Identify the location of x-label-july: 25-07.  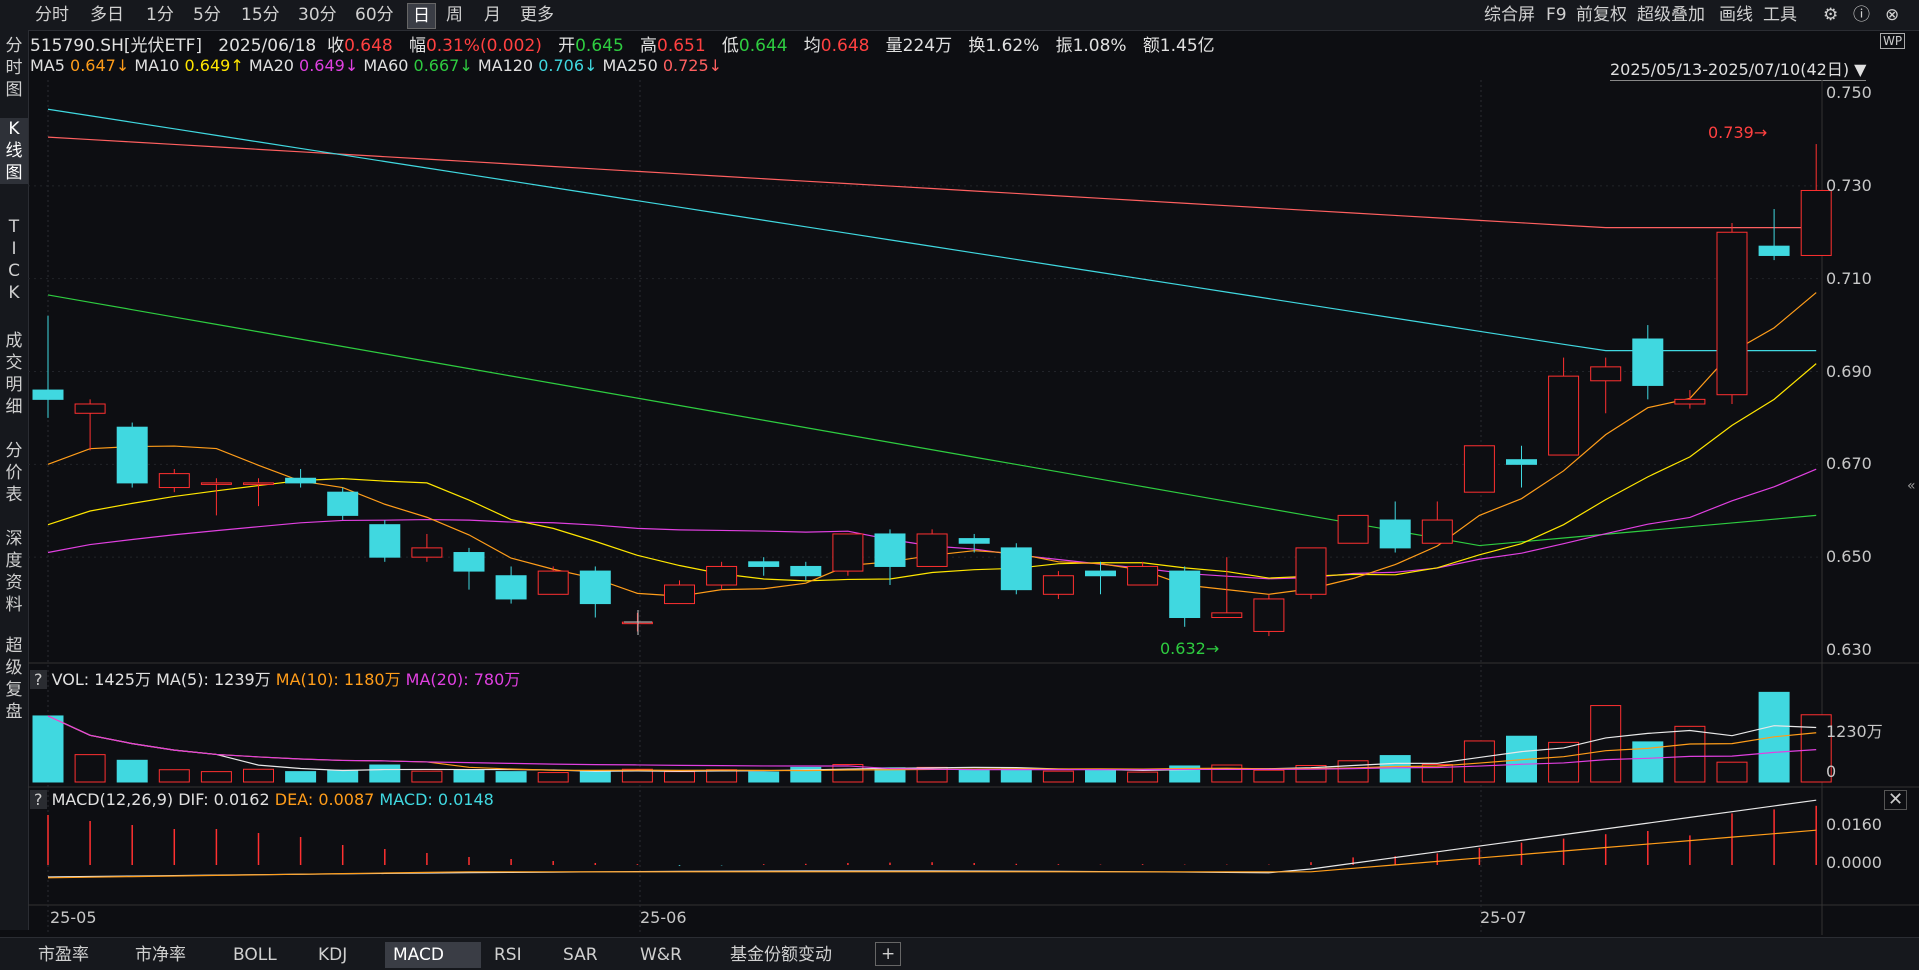
(1503, 917).